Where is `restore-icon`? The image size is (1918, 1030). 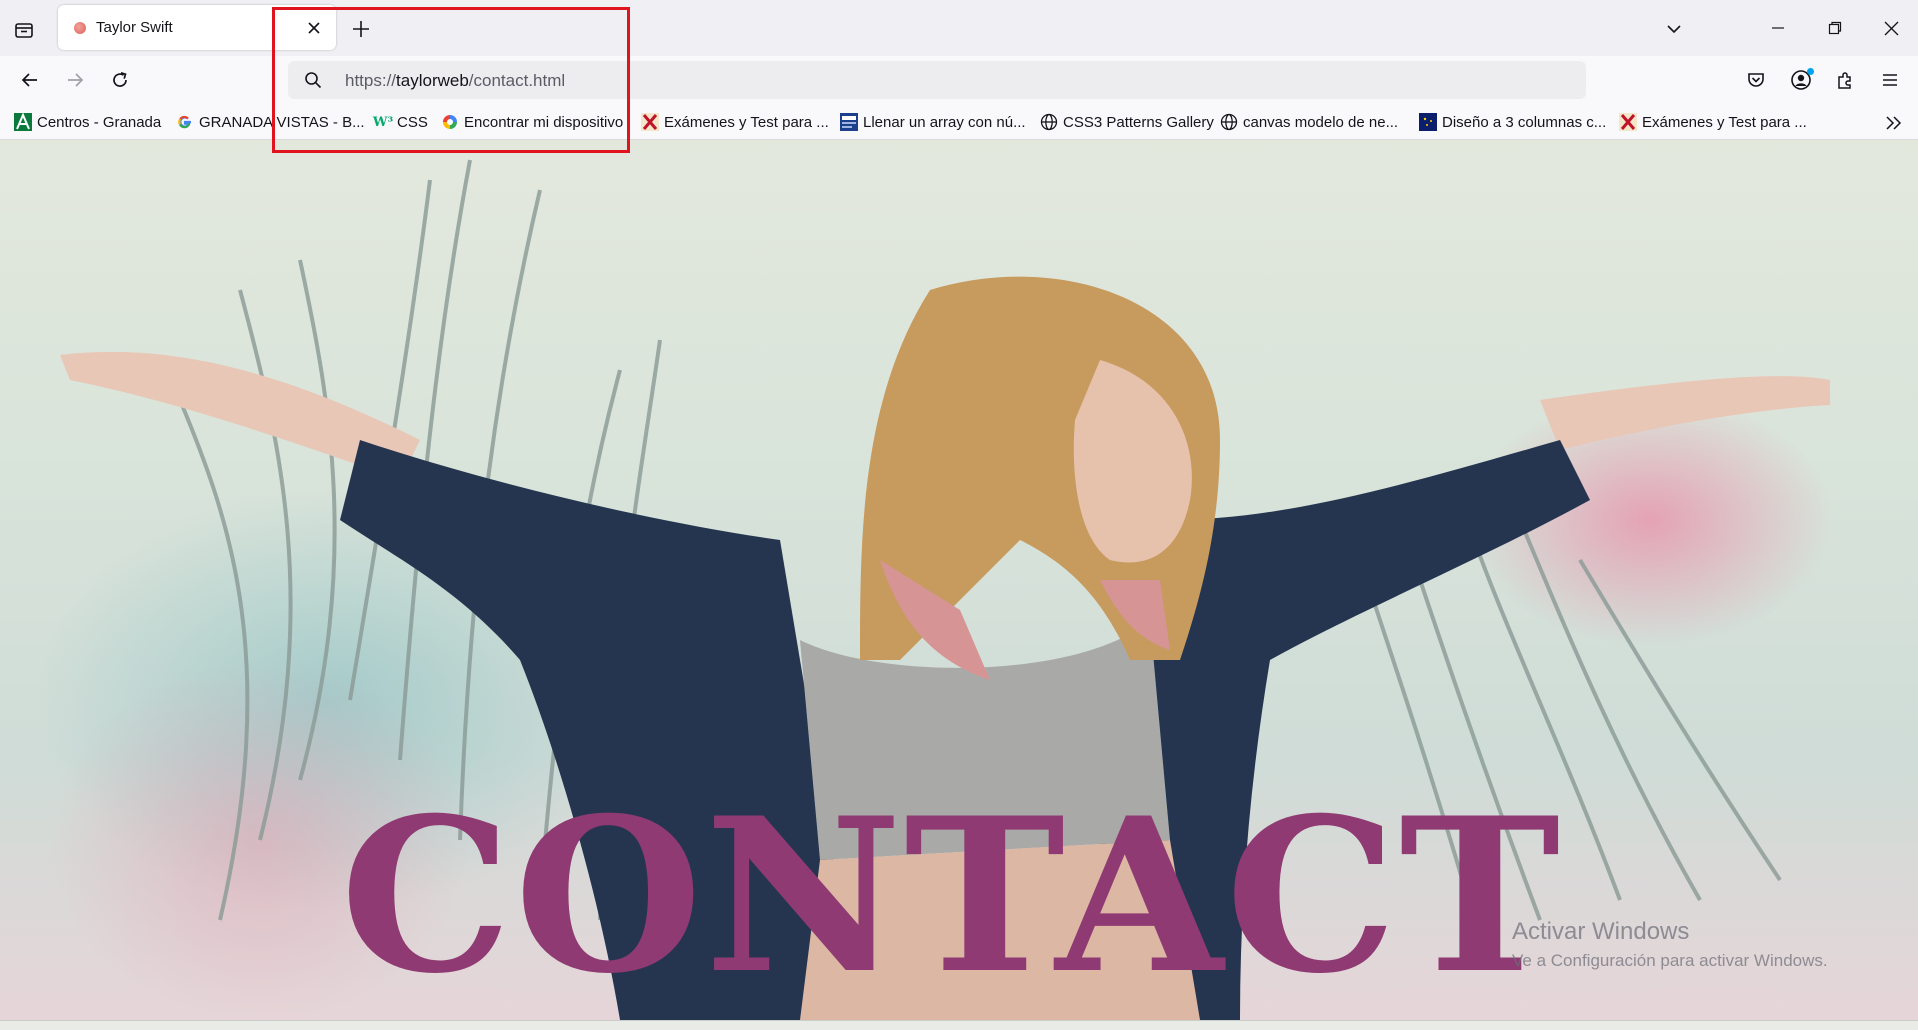 restore-icon is located at coordinates (1835, 28).